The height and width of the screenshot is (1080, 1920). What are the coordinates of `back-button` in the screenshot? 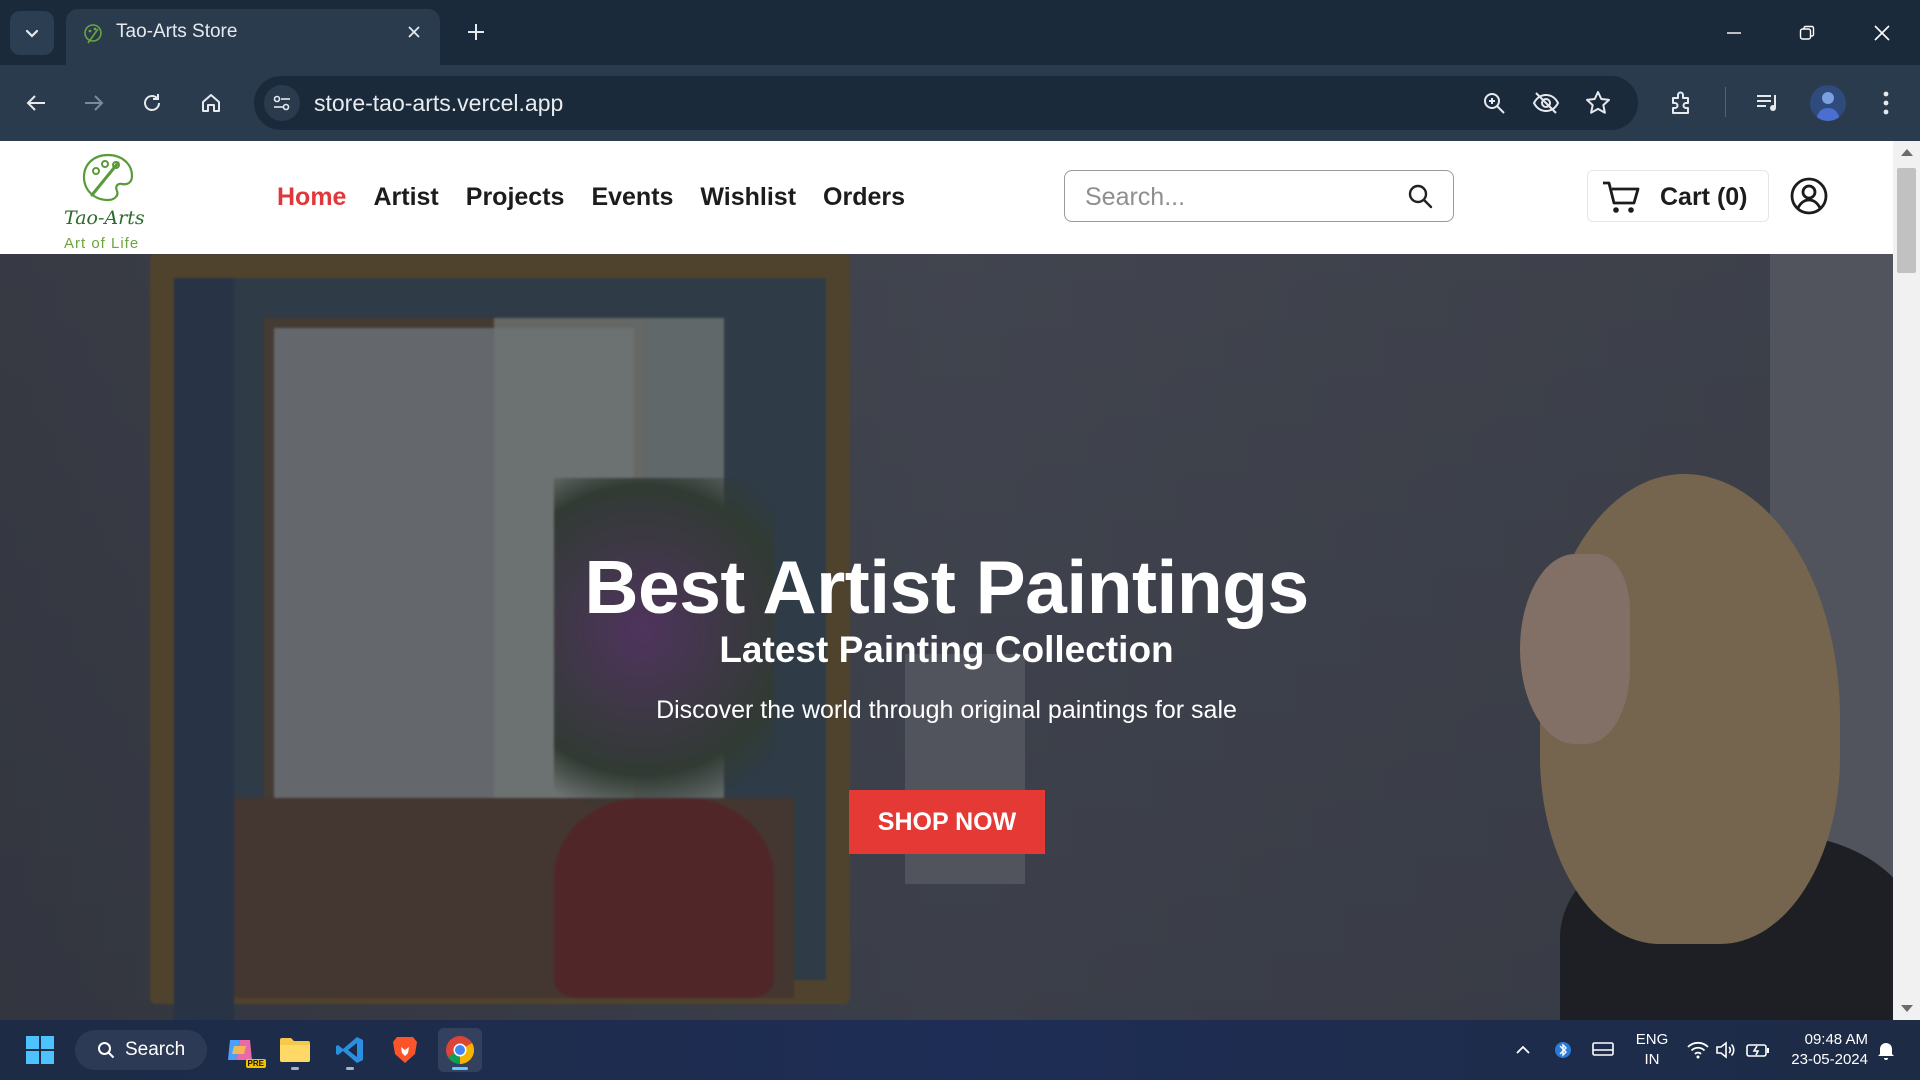 It's located at (36, 103).